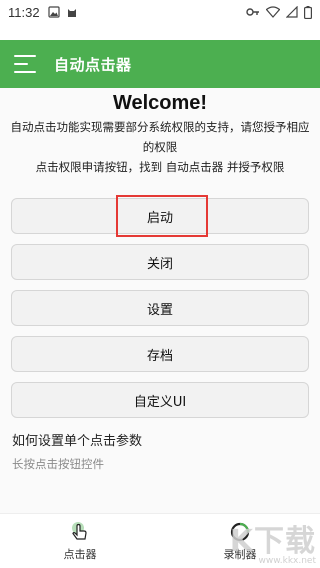 This screenshot has height=568, width=320. I want to click on section-title: 如何设置单个点击参数, so click(77, 441).